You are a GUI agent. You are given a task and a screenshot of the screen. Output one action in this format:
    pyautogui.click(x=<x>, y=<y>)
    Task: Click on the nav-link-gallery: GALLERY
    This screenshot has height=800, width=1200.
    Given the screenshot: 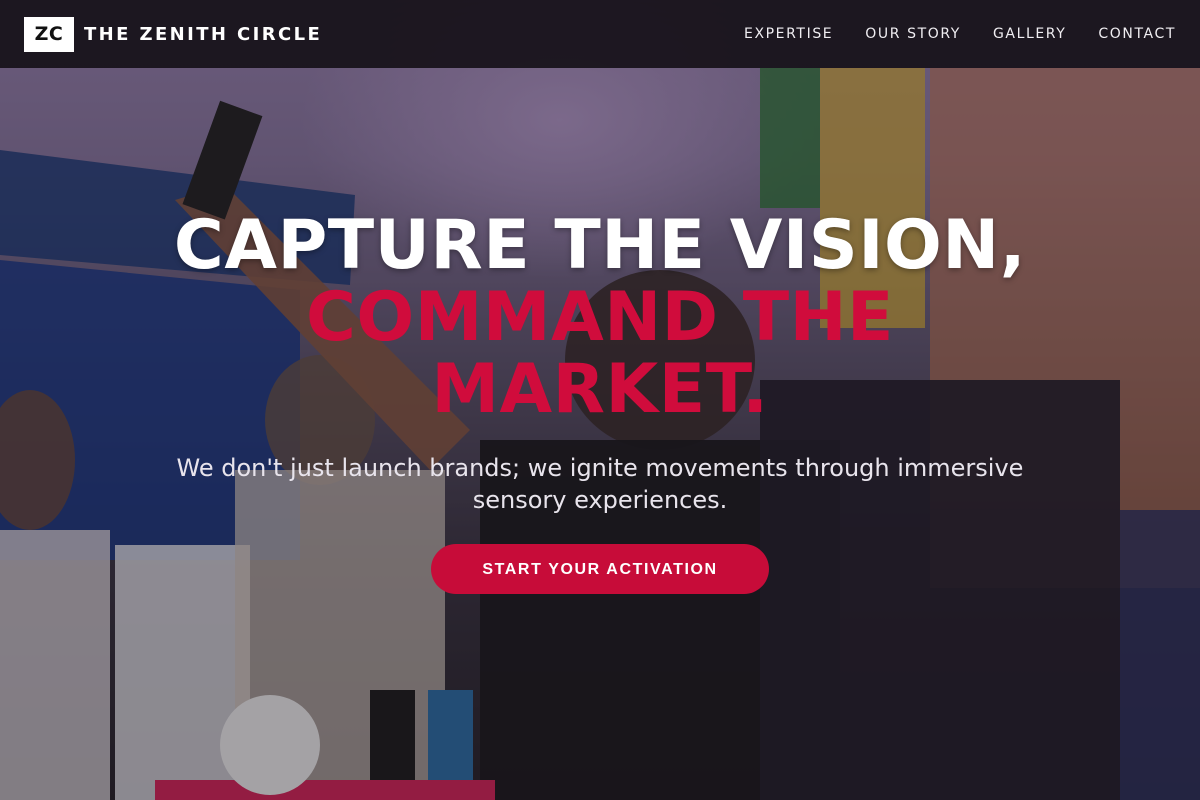 What is the action you would take?
    pyautogui.click(x=1029, y=34)
    